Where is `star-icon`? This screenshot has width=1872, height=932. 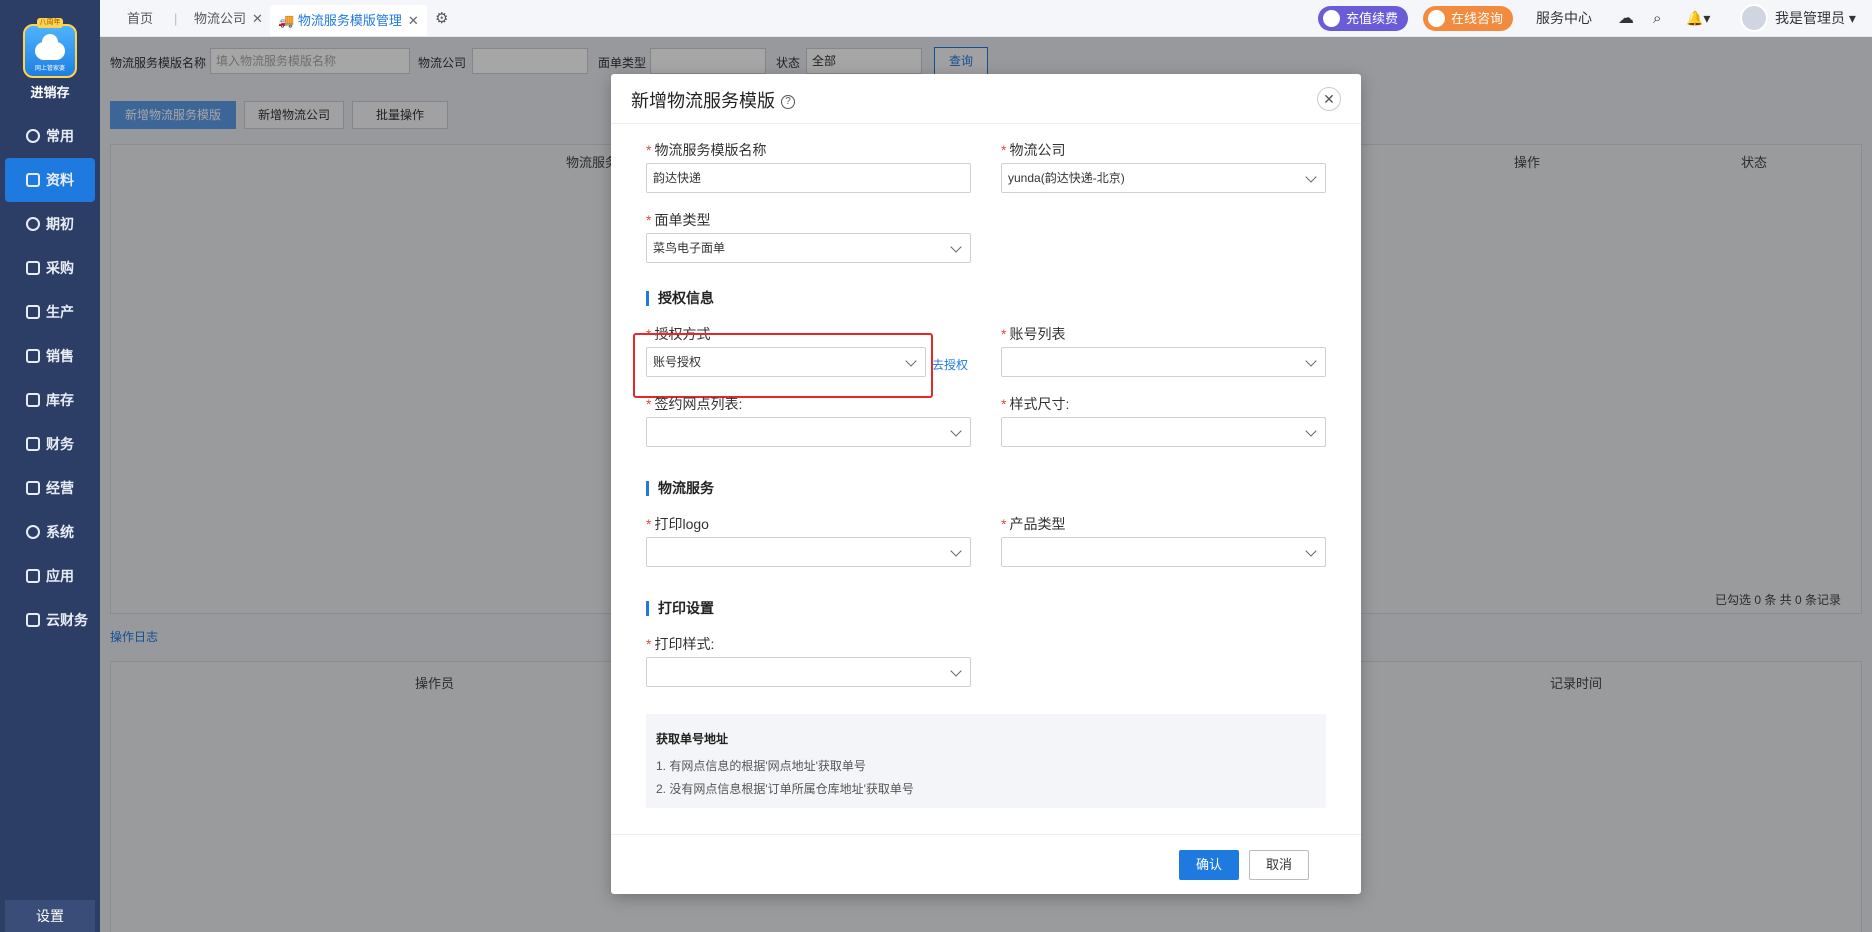 star-icon is located at coordinates (33, 136).